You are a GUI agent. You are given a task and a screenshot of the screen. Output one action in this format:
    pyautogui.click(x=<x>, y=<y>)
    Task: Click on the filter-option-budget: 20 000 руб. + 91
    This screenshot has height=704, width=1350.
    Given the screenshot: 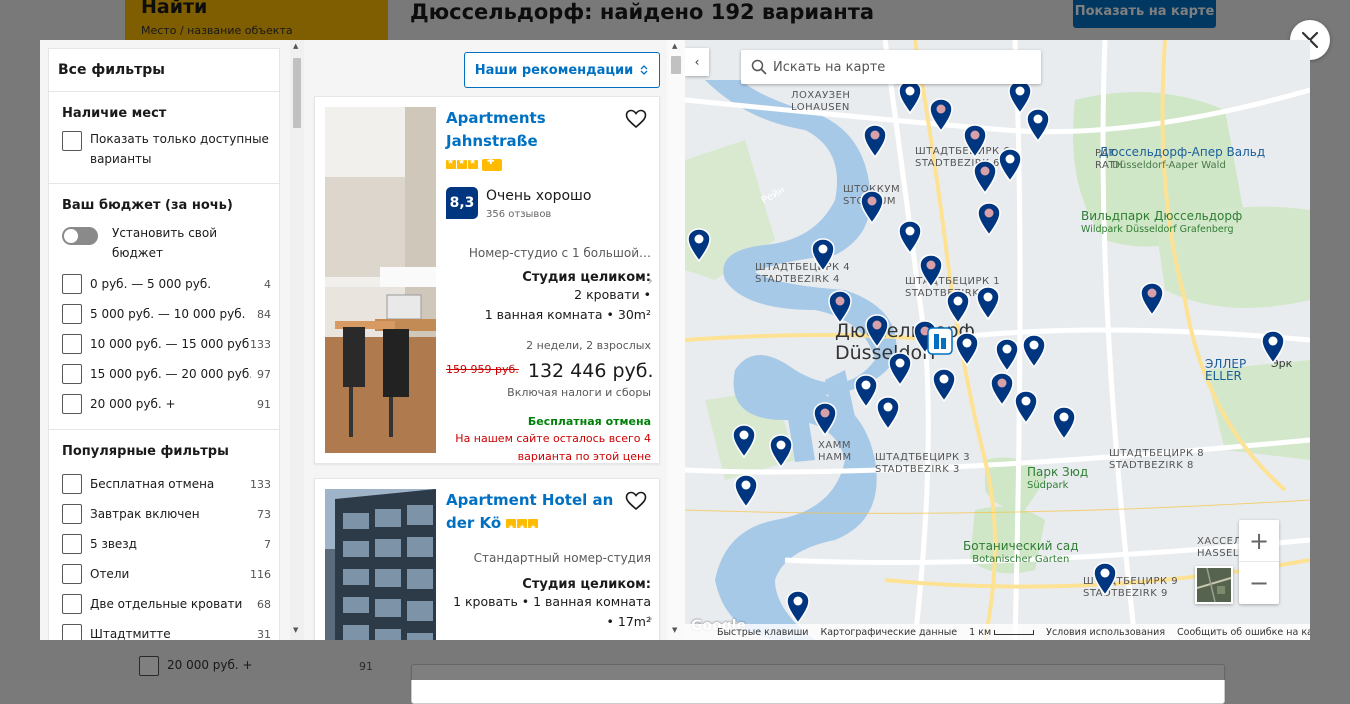 What is the action you would take?
    pyautogui.click(x=164, y=404)
    